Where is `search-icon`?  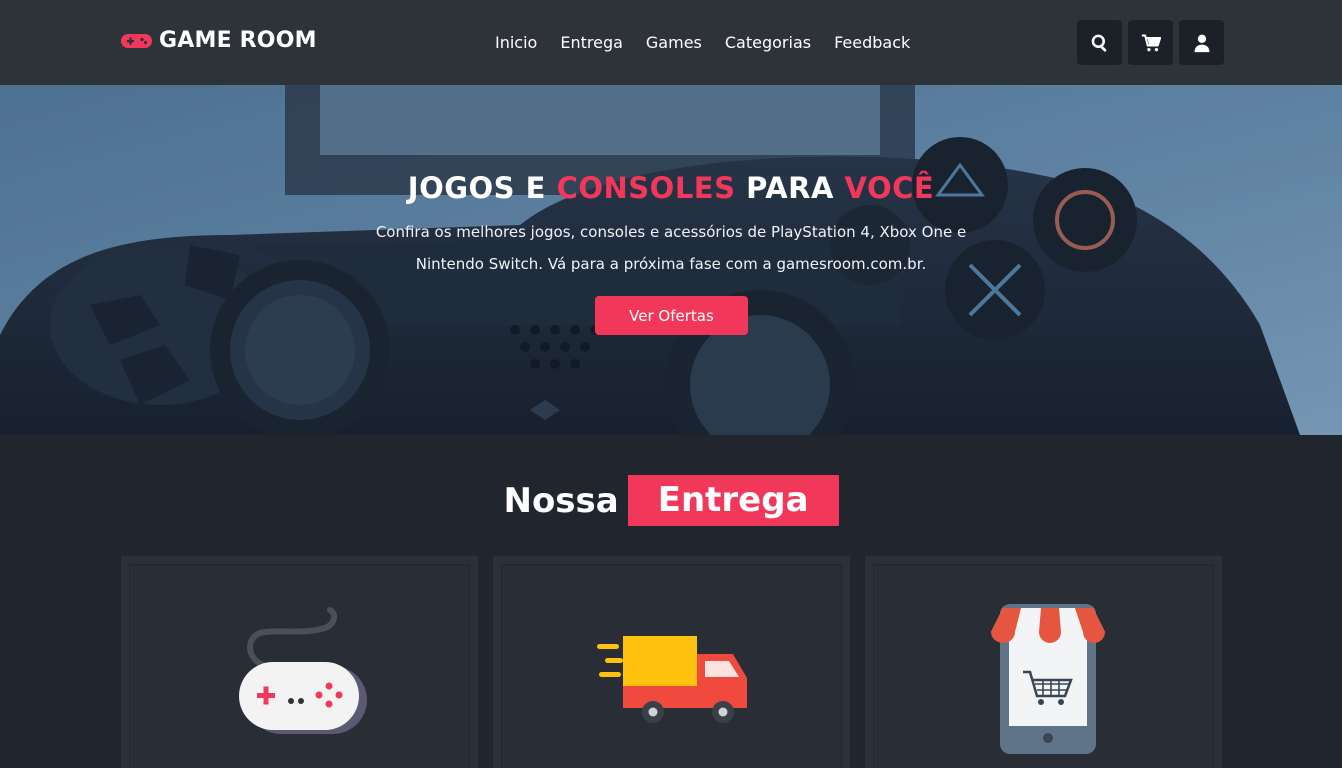 search-icon is located at coordinates (1098, 43).